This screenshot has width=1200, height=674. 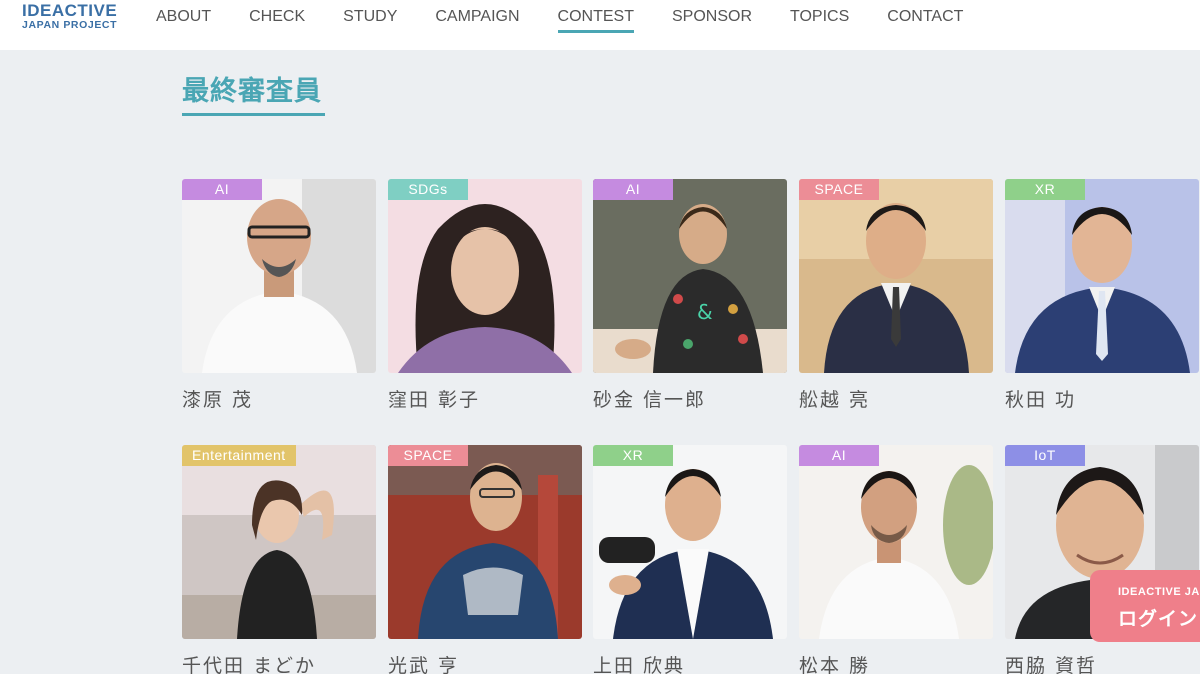 What do you see at coordinates (639, 664) in the screenshot?
I see `judge-name: 上田 欣典` at bounding box center [639, 664].